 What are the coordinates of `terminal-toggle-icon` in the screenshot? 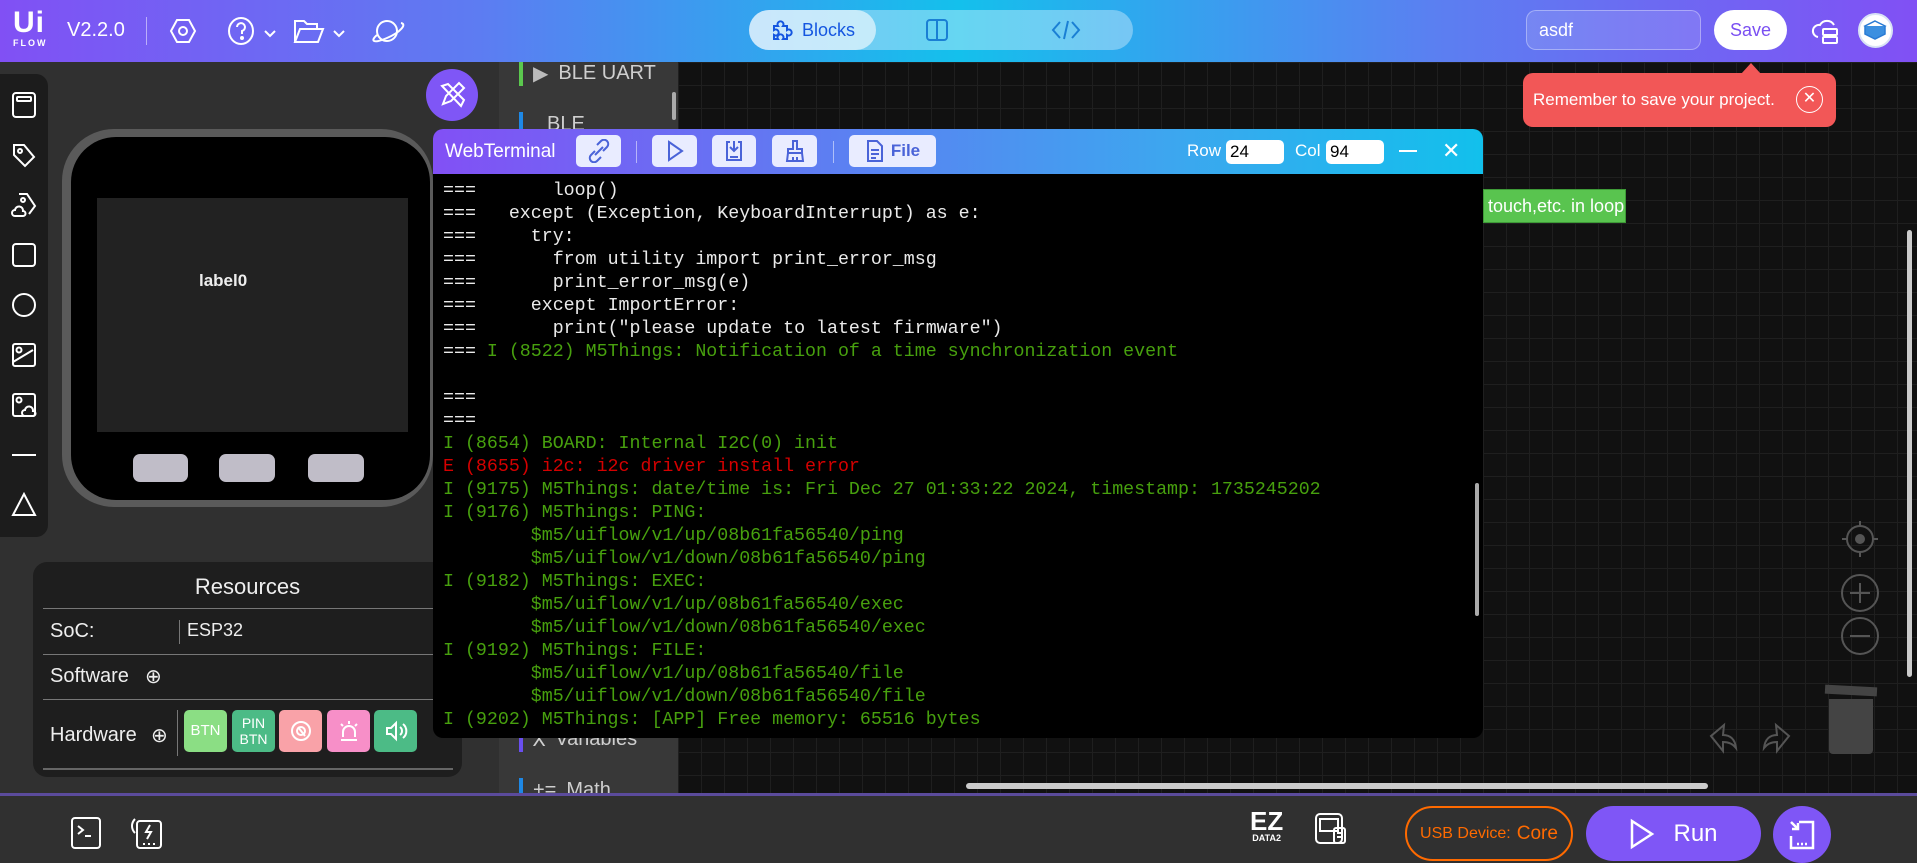 It's located at (86, 835).